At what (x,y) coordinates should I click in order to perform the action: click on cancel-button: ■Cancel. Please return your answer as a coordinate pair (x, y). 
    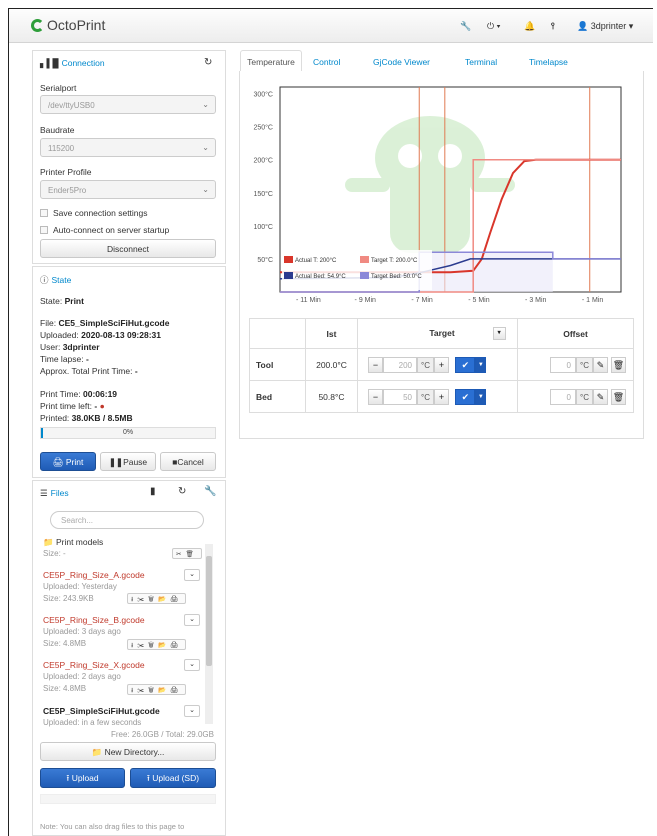
    Looking at the image, I should click on (188, 461).